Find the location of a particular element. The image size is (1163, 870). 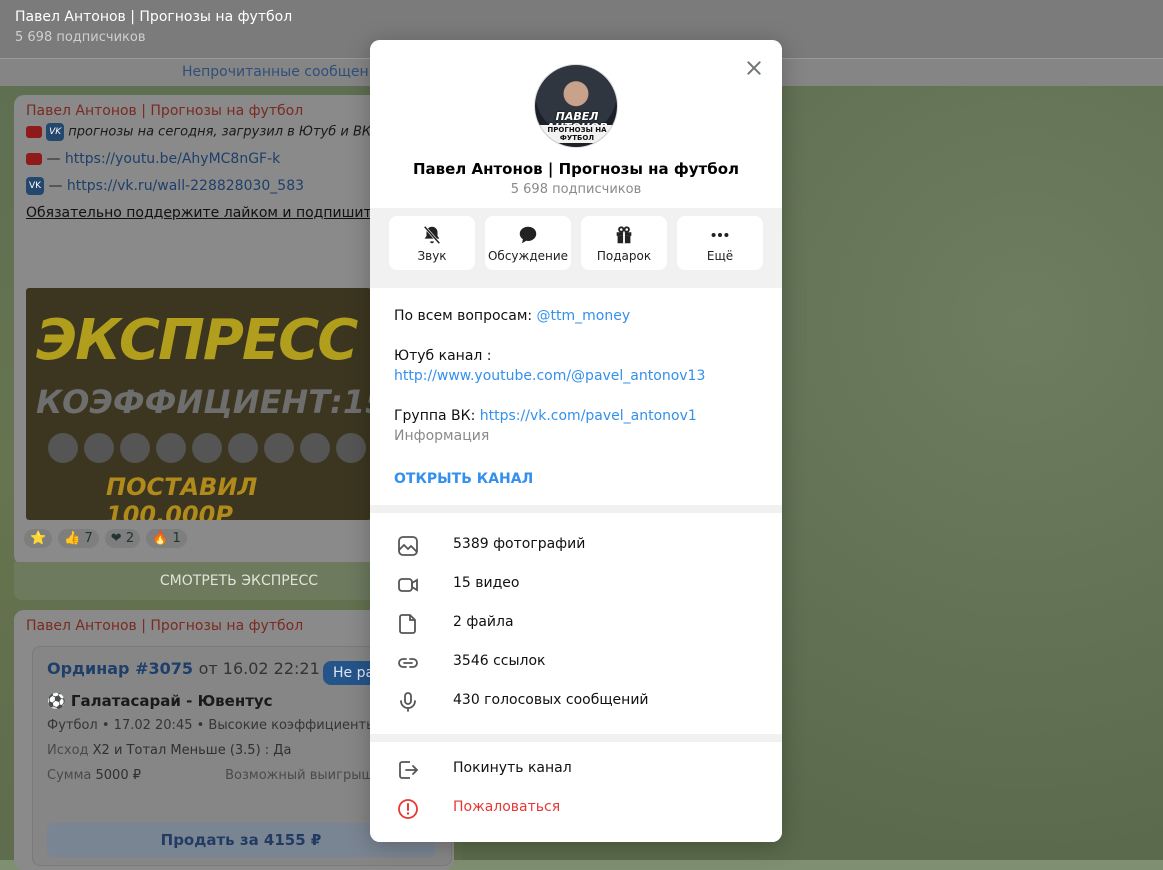

channel-name: Павел Антонов | Прогнозы на футбол is located at coordinates (576, 169).